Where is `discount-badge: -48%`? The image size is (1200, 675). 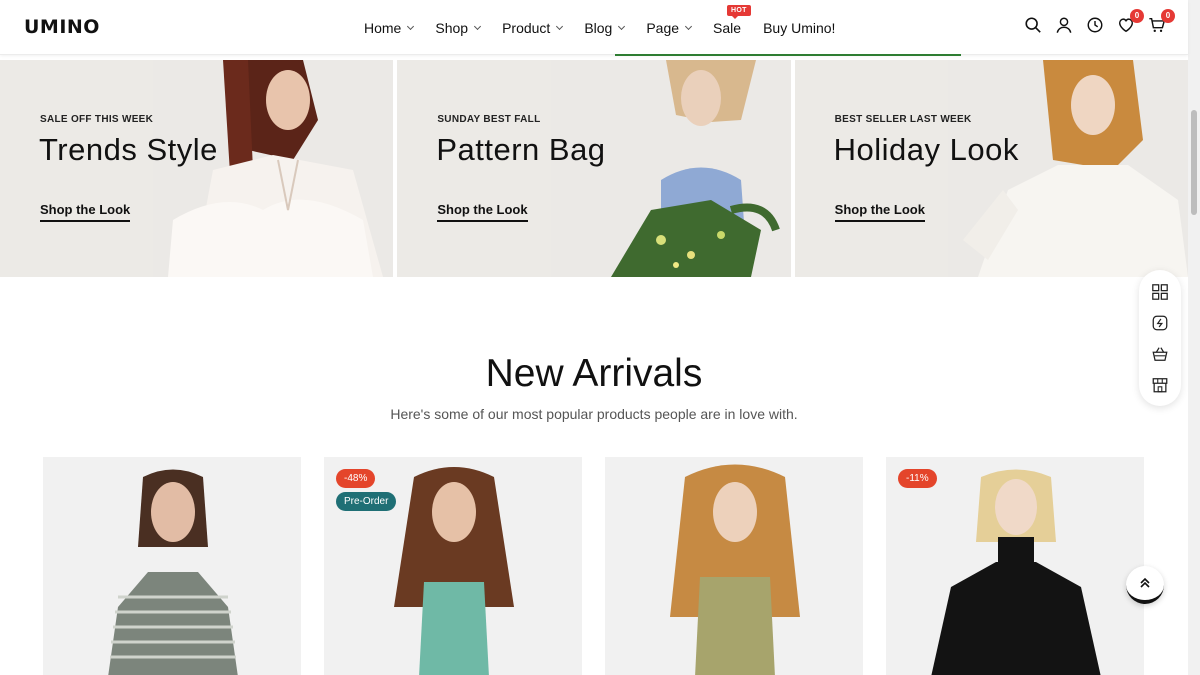
discount-badge: -48% is located at coordinates (356, 478).